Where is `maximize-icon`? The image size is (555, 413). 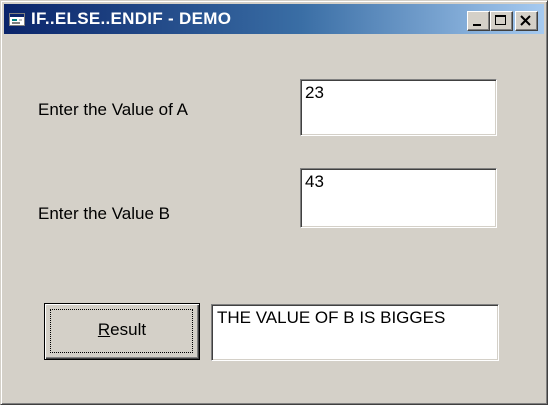 maximize-icon is located at coordinates (500, 20).